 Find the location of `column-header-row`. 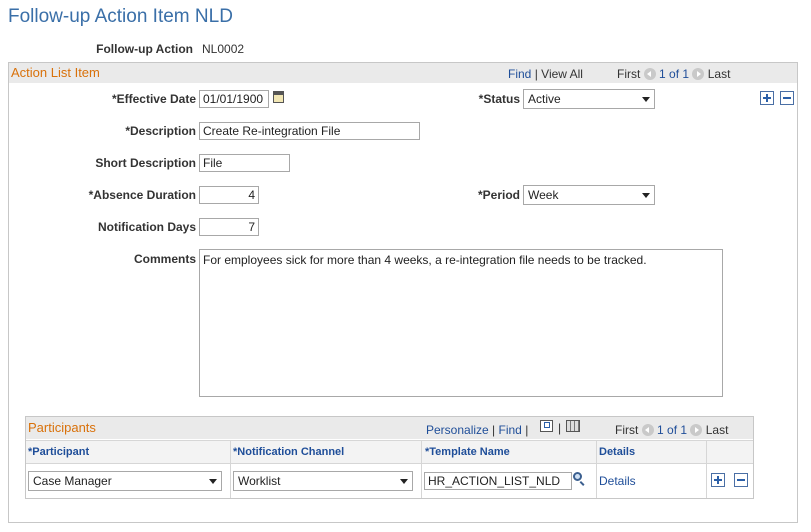

column-header-row is located at coordinates (389, 452).